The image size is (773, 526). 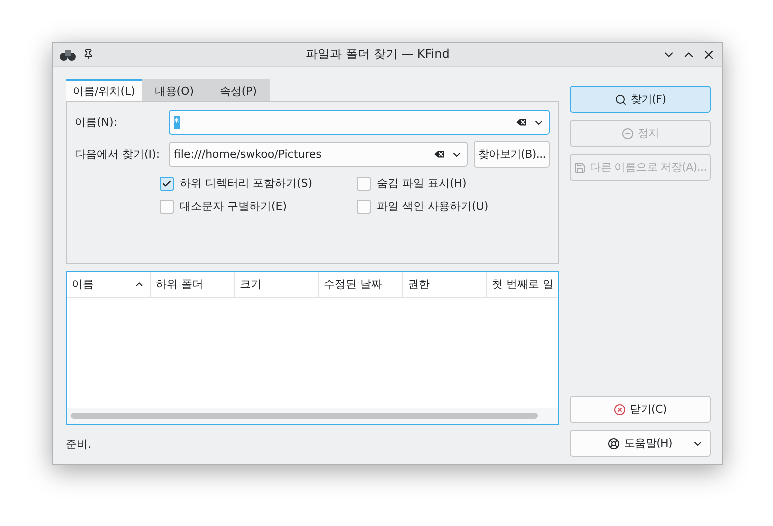 I want to click on help-button: 도움말(H), so click(x=640, y=443).